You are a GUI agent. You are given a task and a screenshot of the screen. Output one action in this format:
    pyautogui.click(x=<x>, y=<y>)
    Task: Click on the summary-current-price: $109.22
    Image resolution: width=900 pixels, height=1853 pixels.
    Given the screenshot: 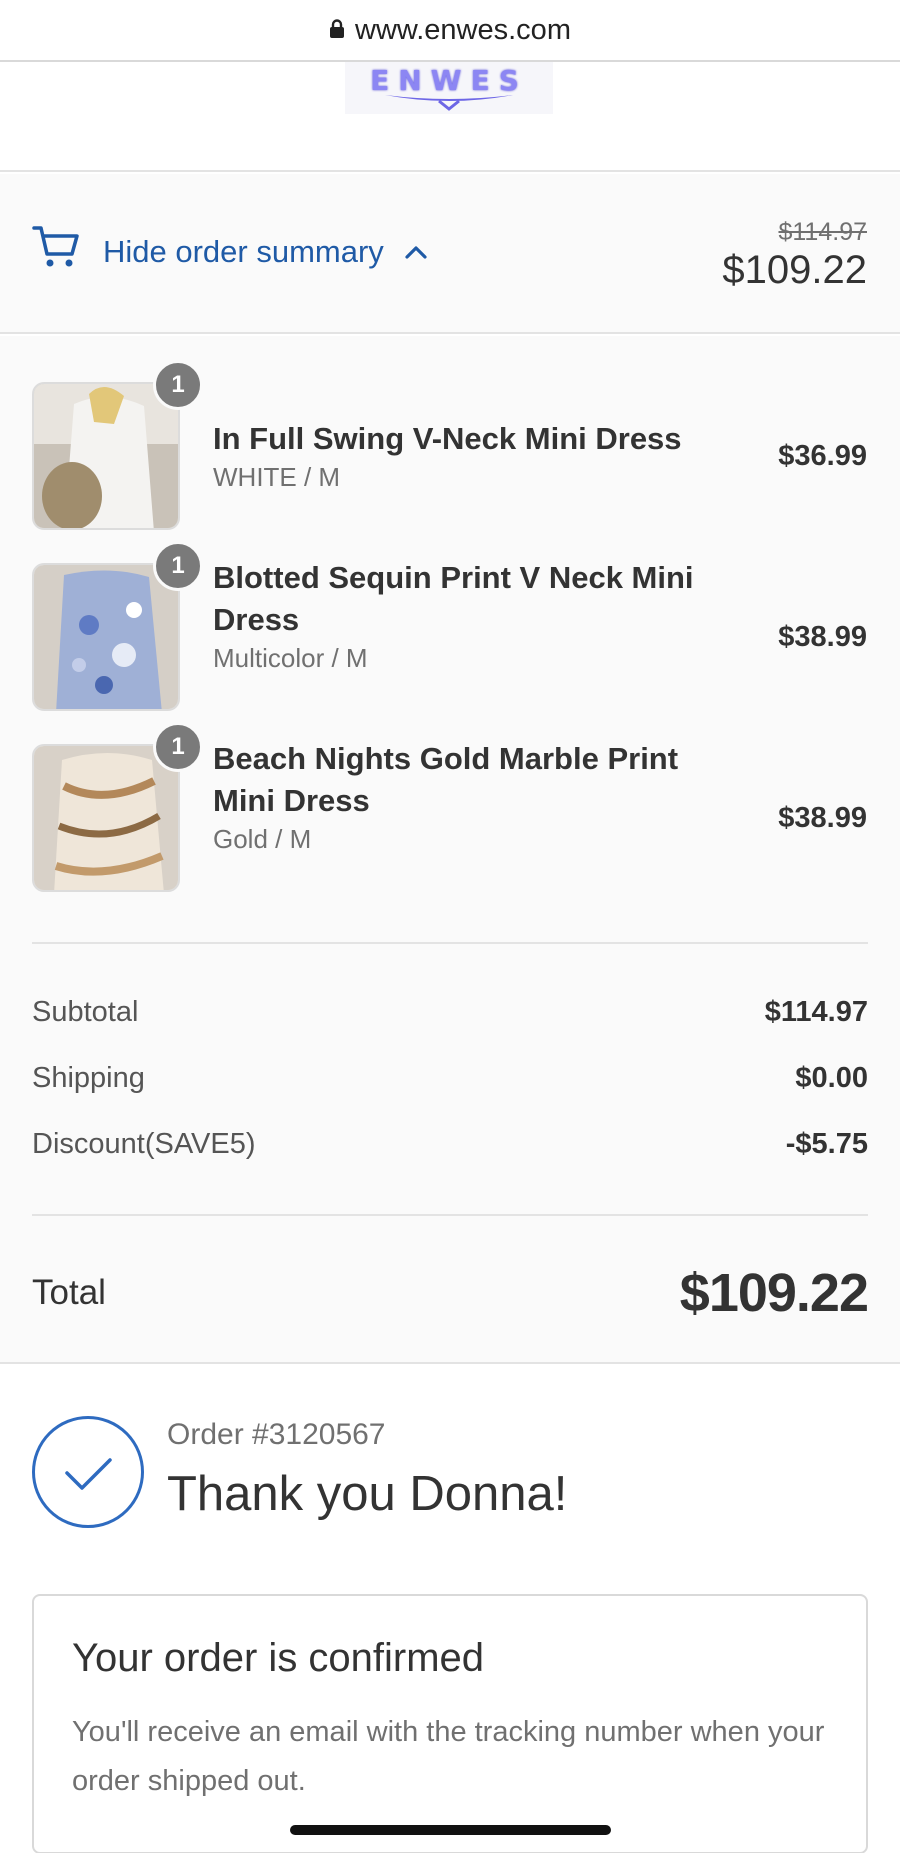 What is the action you would take?
    pyautogui.click(x=794, y=270)
    